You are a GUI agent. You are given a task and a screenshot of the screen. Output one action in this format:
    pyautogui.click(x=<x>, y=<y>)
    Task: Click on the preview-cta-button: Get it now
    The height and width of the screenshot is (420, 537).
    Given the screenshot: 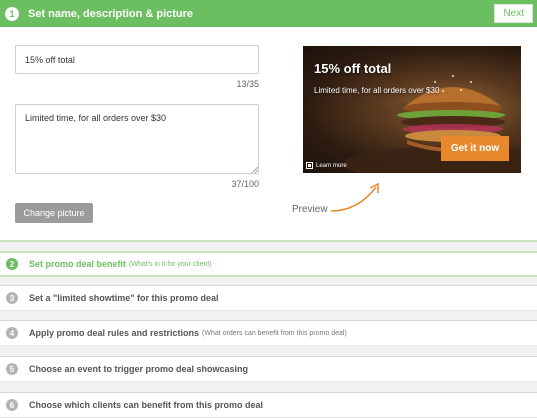 What is the action you would take?
    pyautogui.click(x=475, y=148)
    